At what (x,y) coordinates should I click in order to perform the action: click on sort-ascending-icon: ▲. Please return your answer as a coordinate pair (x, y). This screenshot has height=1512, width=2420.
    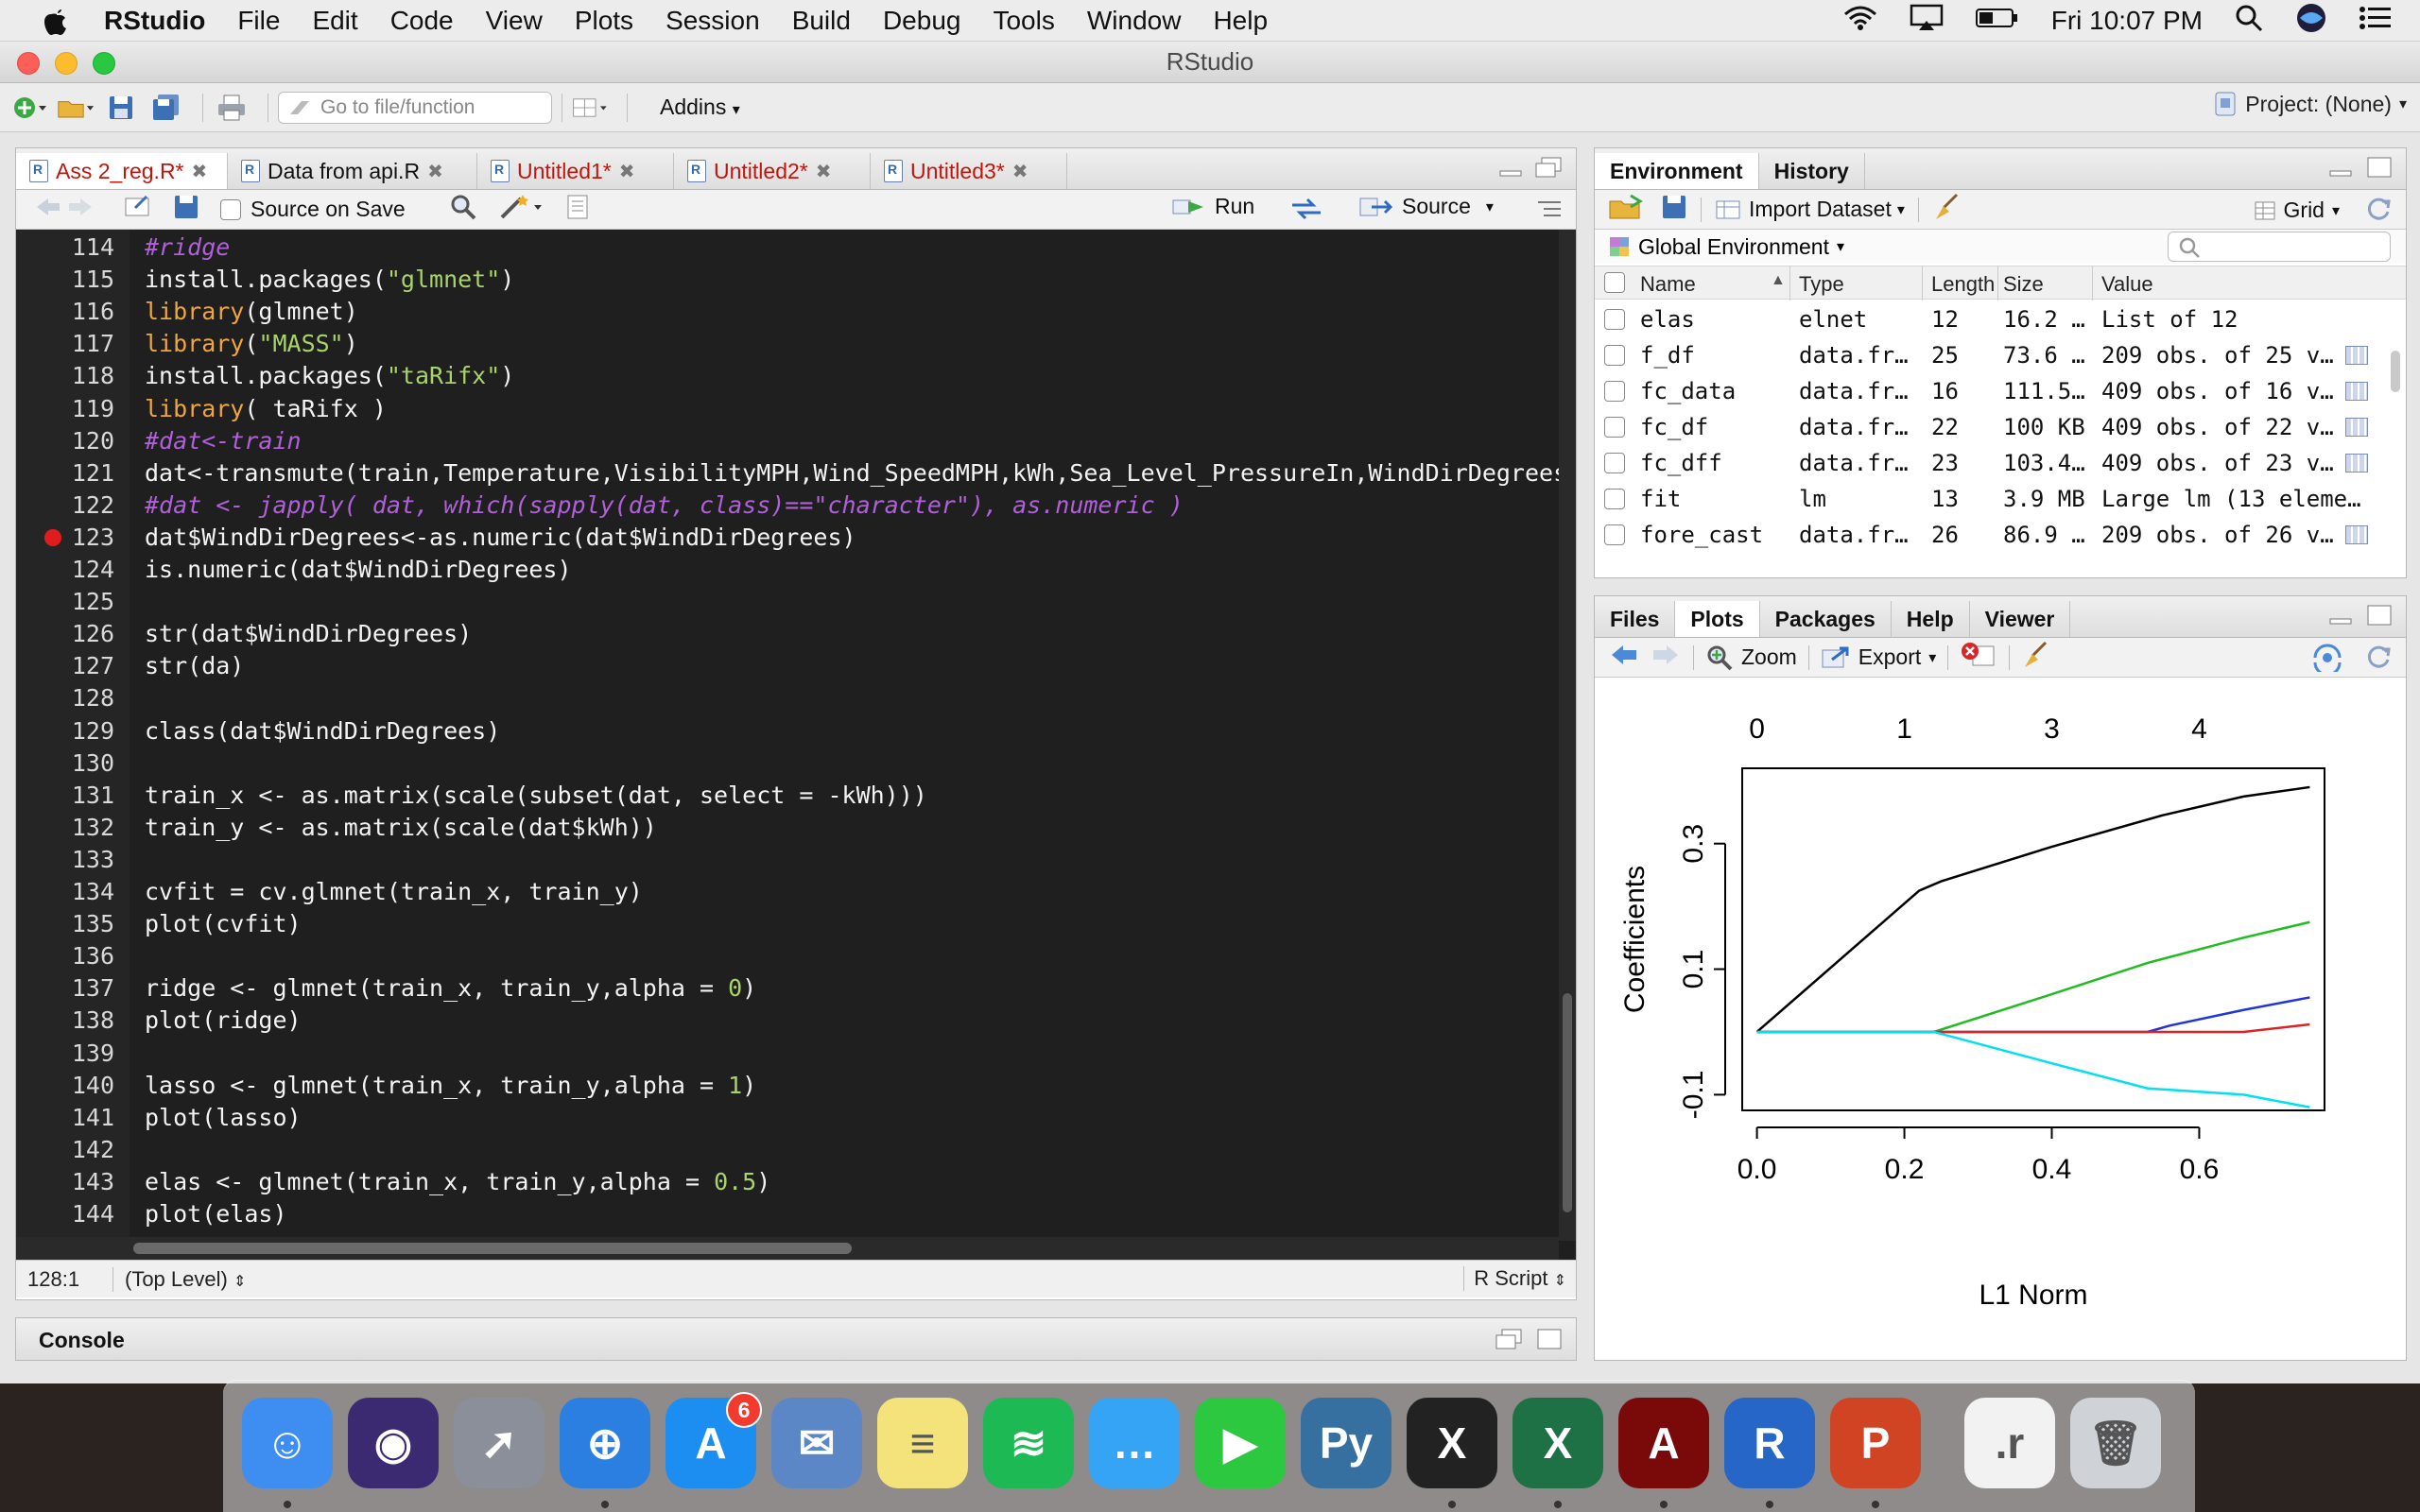
    Looking at the image, I should click on (1779, 280).